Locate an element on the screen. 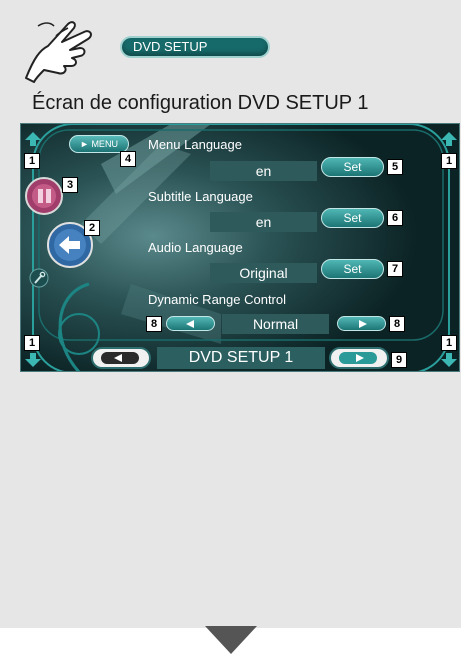 The image size is (475, 657). menu-language-label: Menu Language is located at coordinates (195, 144).